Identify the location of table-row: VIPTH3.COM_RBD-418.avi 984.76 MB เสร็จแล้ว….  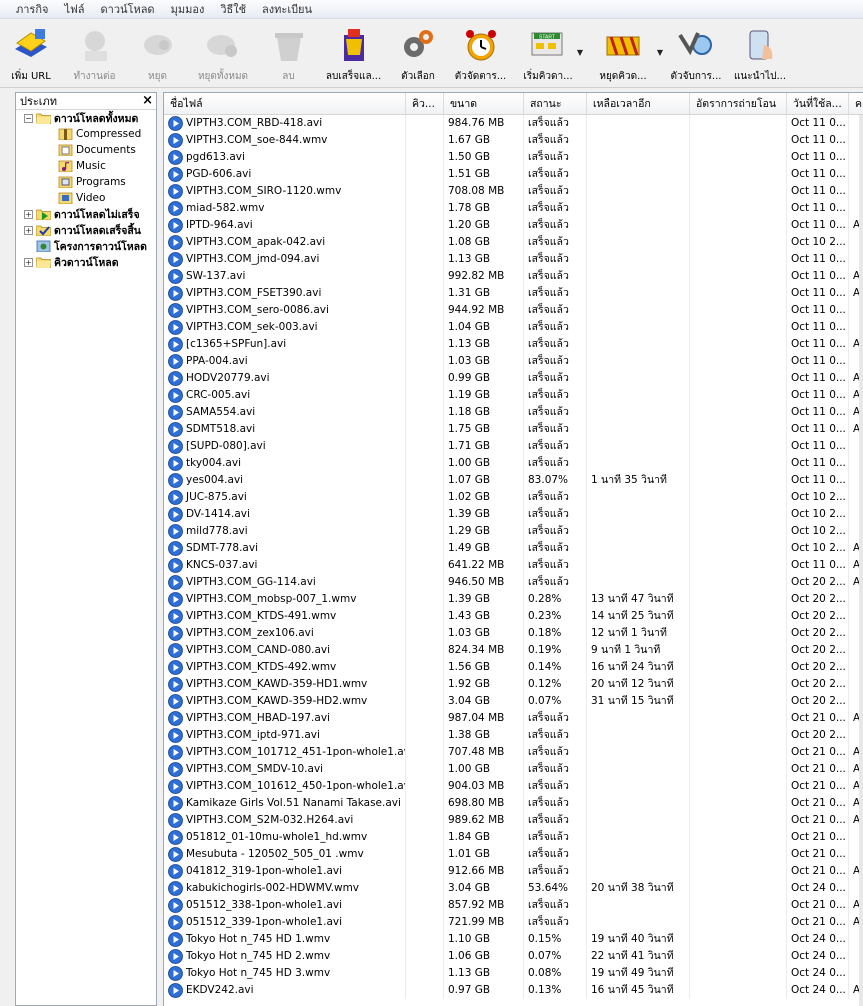
(513, 123).